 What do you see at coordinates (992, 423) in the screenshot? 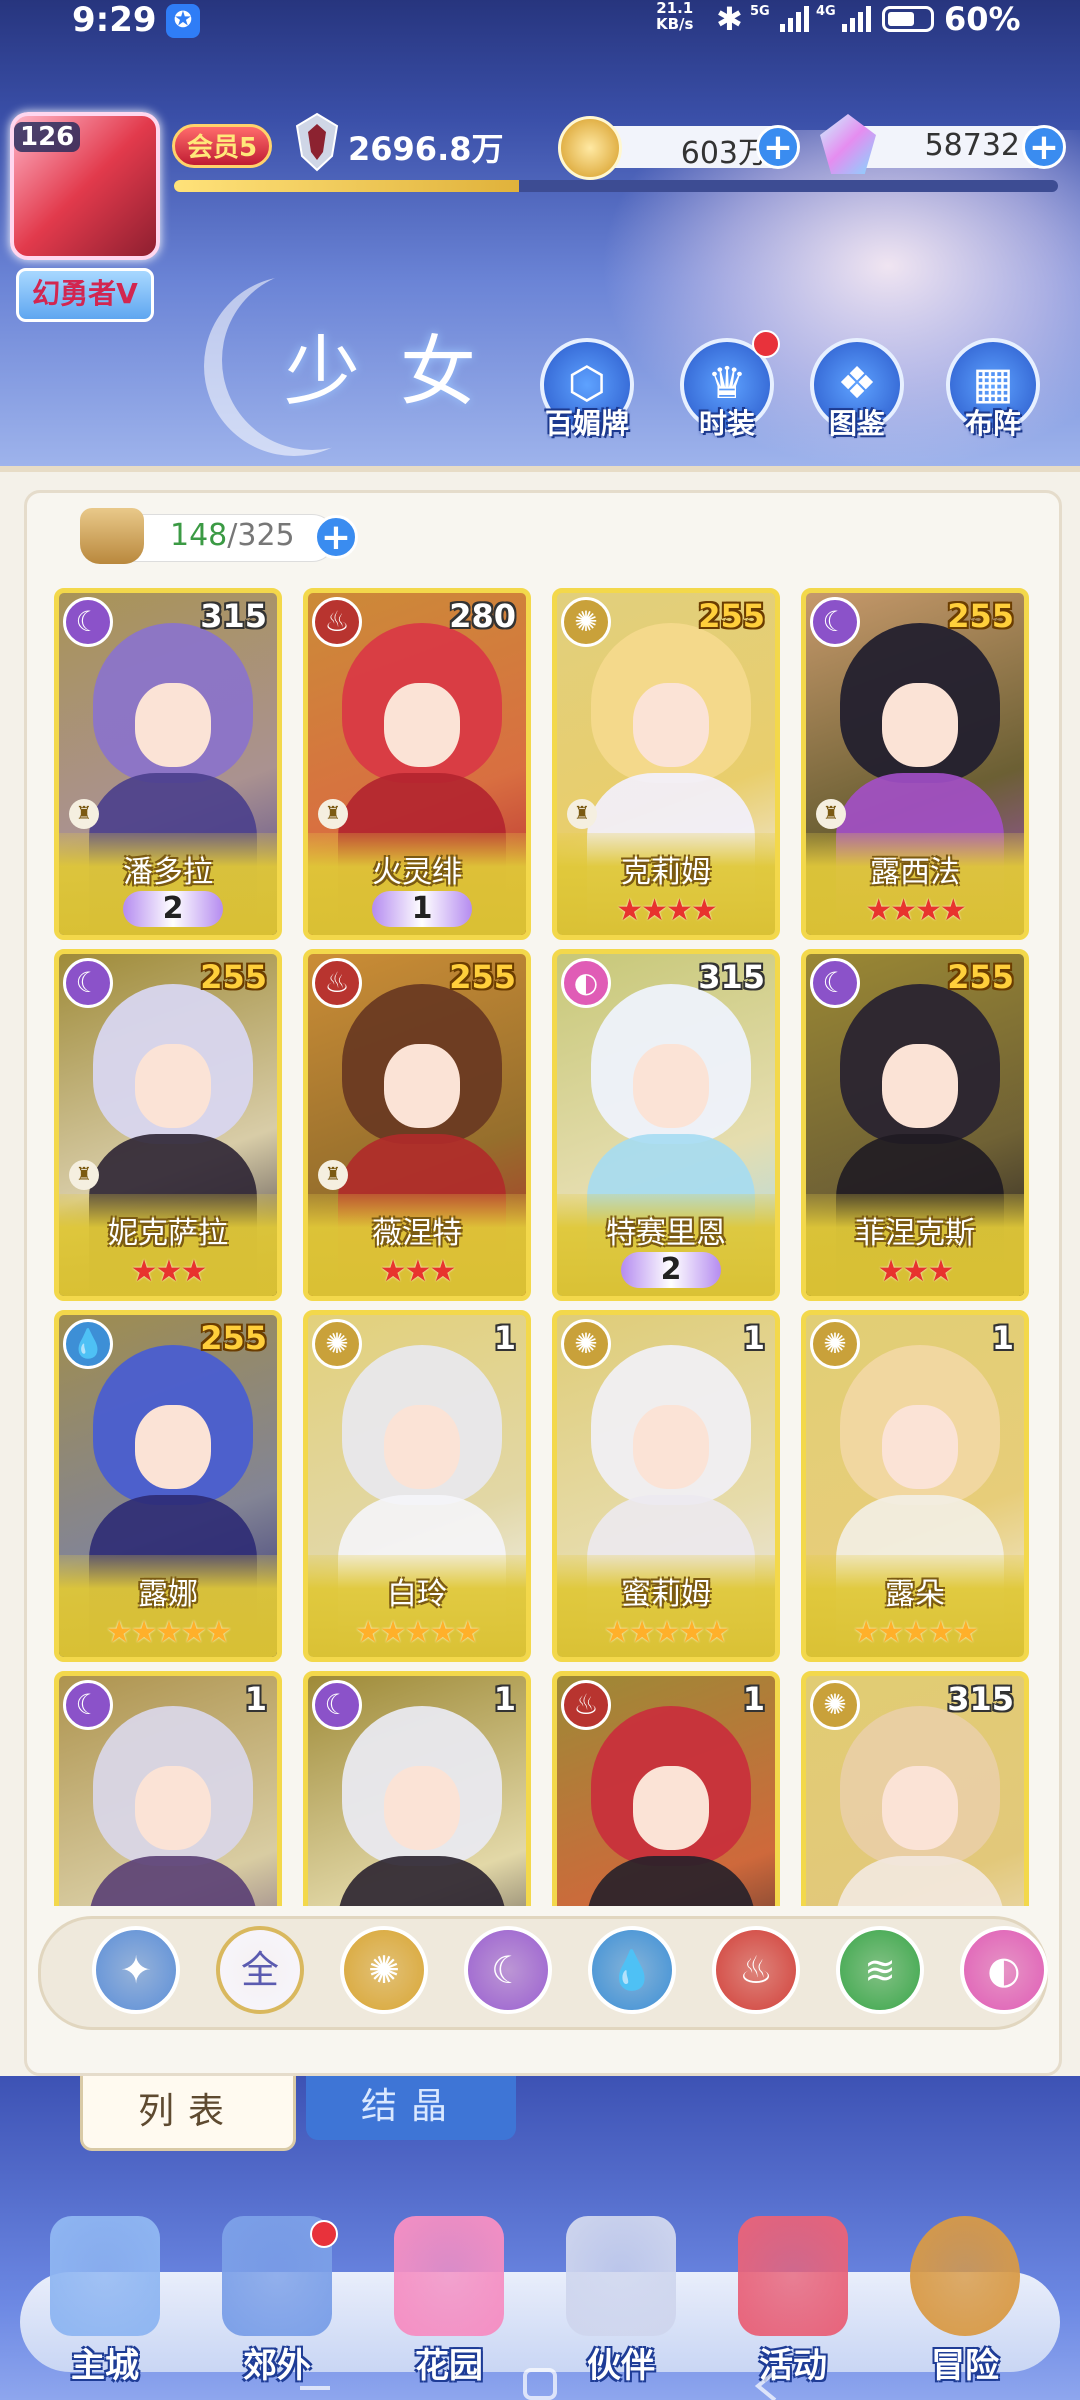
I see `top-nav-label: 布阵` at bounding box center [992, 423].